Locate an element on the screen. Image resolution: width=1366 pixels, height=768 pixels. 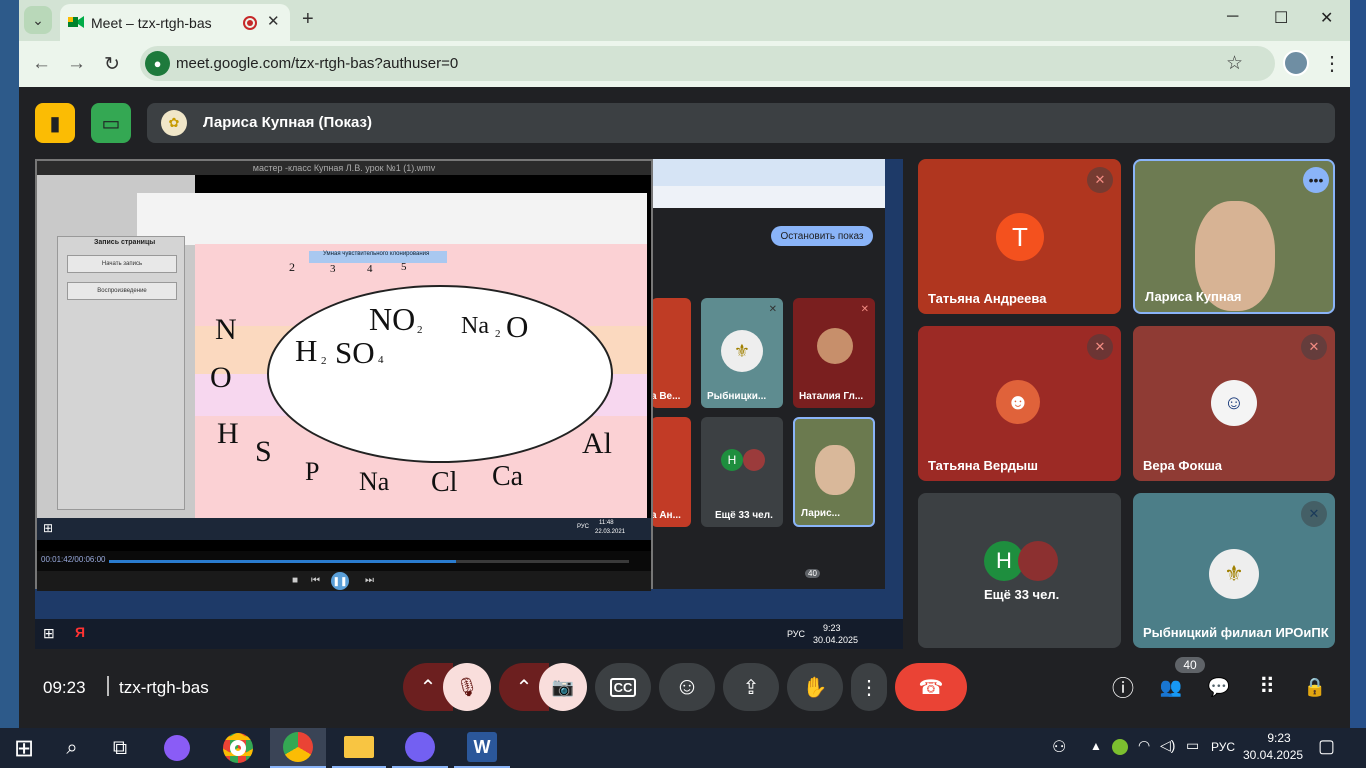
presenter-avatar: ✿ is located at coordinates (174, 123).